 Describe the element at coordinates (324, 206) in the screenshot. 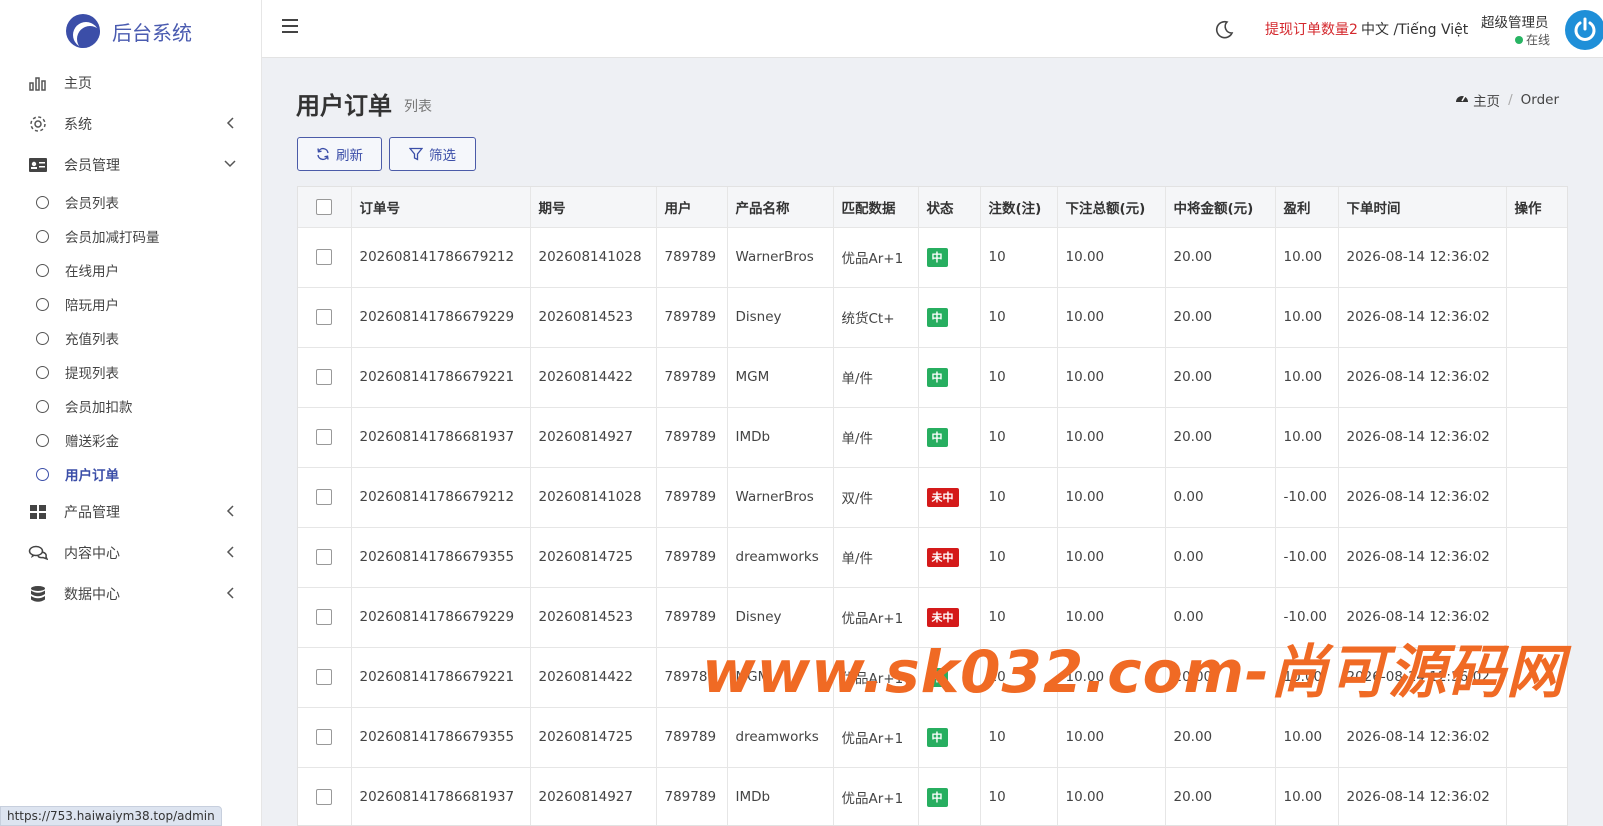

I see `select-all-checkbox` at that location.